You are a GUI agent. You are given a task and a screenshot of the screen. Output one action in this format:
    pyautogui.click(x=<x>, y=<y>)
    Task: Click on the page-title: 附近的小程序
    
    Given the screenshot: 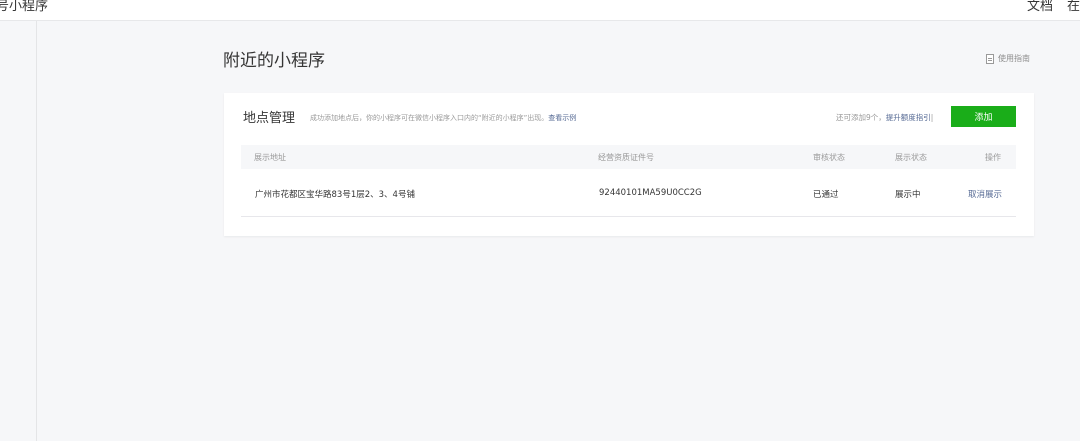 What is the action you would take?
    pyautogui.click(x=274, y=61)
    